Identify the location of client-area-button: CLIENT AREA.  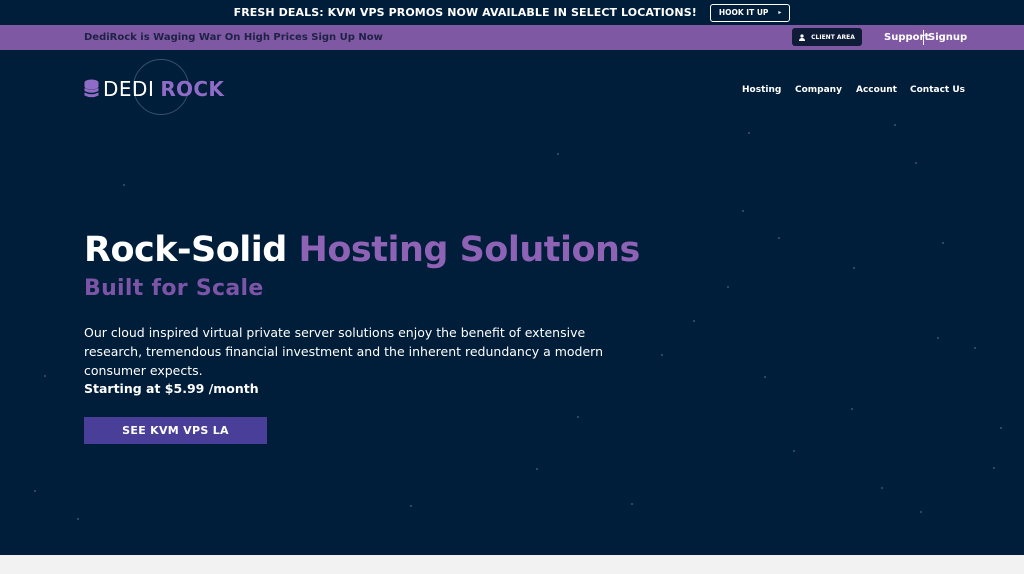
(827, 37).